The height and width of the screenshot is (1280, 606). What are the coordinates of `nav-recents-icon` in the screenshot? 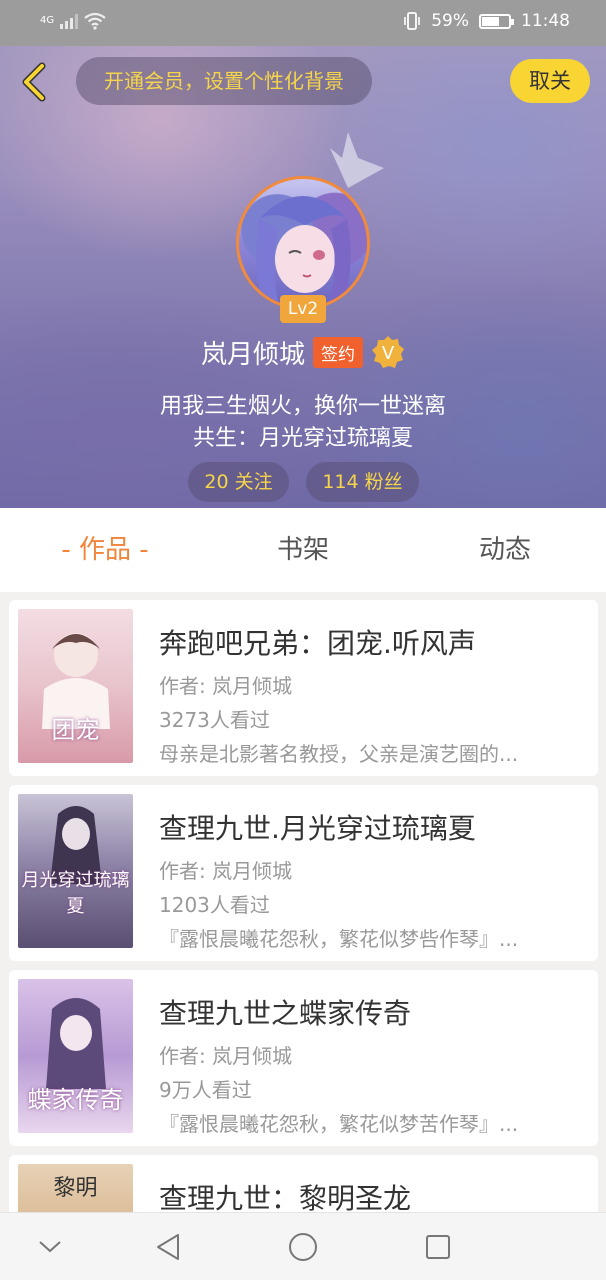 It's located at (438, 1247).